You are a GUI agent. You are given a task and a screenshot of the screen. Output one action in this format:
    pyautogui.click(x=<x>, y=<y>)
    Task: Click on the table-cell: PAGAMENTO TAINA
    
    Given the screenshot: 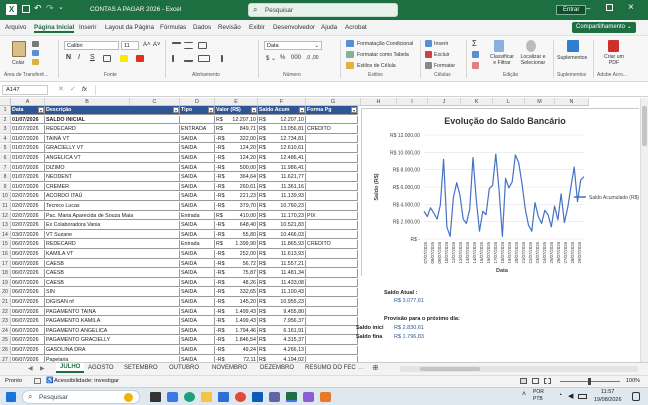 What is the action you would take?
    pyautogui.click(x=112, y=312)
    